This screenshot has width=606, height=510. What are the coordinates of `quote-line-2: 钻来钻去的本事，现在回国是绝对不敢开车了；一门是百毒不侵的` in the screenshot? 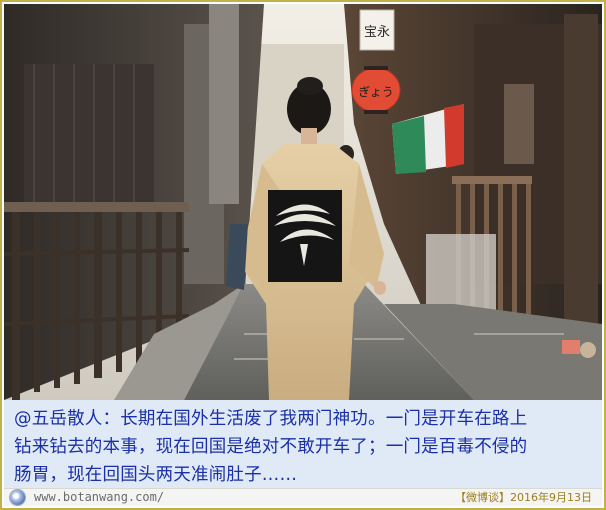 It's located at (271, 447).